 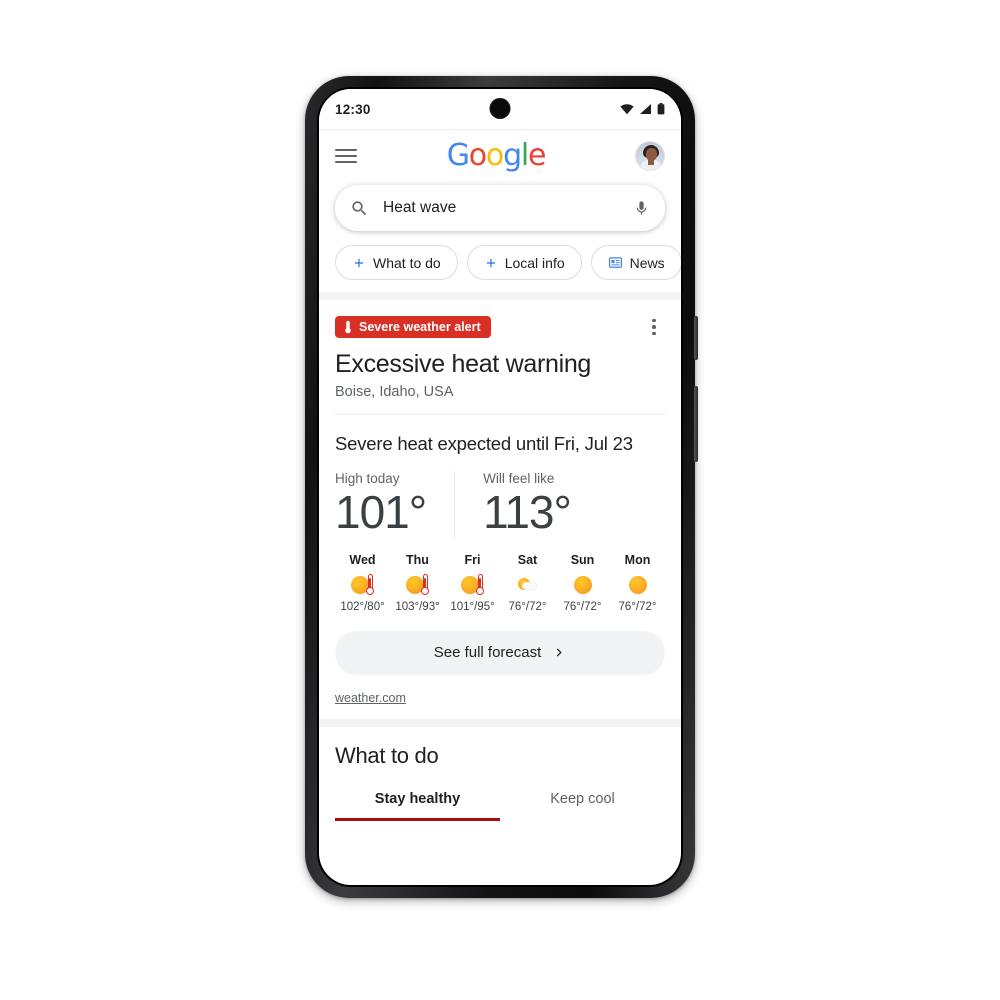 I want to click on chip-news: News, so click(x=635, y=262).